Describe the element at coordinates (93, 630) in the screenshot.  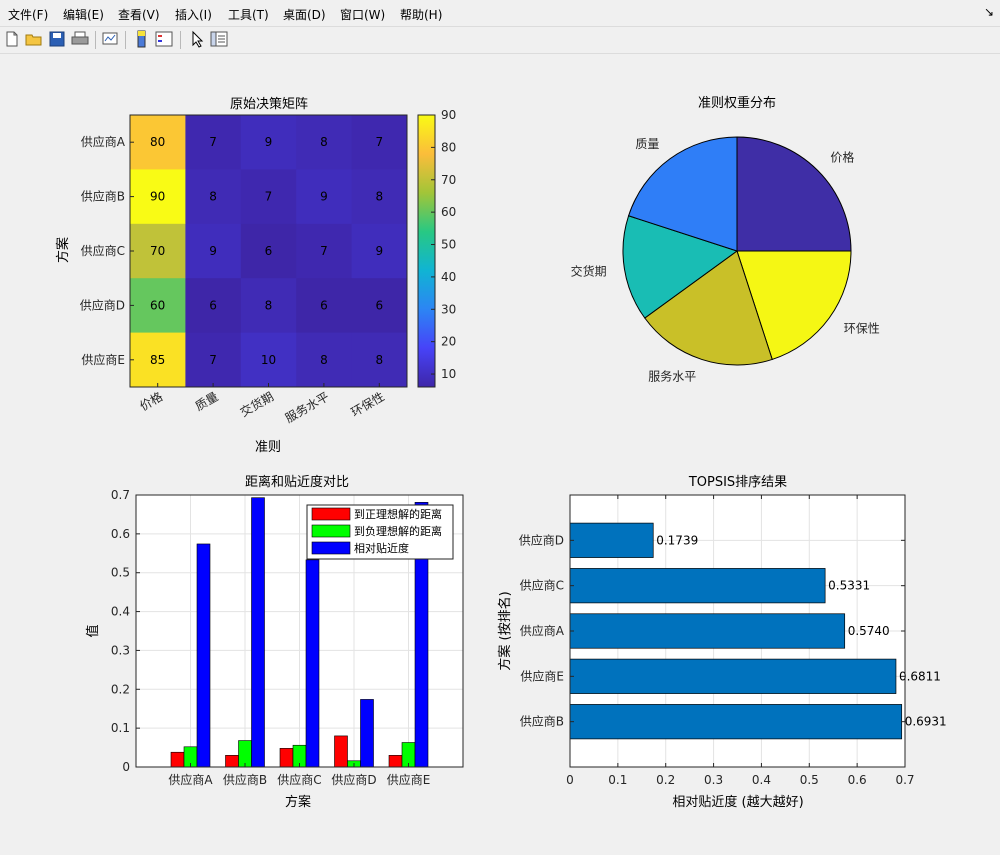
I see `bar-chart-ylabel: 值` at that location.